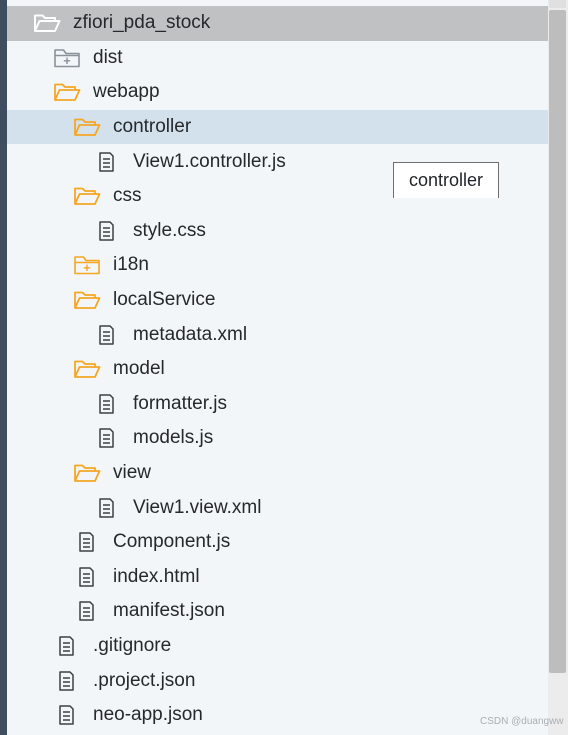 This screenshot has height=735, width=568. Describe the element at coordinates (139, 369) in the screenshot. I see `tree-item-label: model` at that location.